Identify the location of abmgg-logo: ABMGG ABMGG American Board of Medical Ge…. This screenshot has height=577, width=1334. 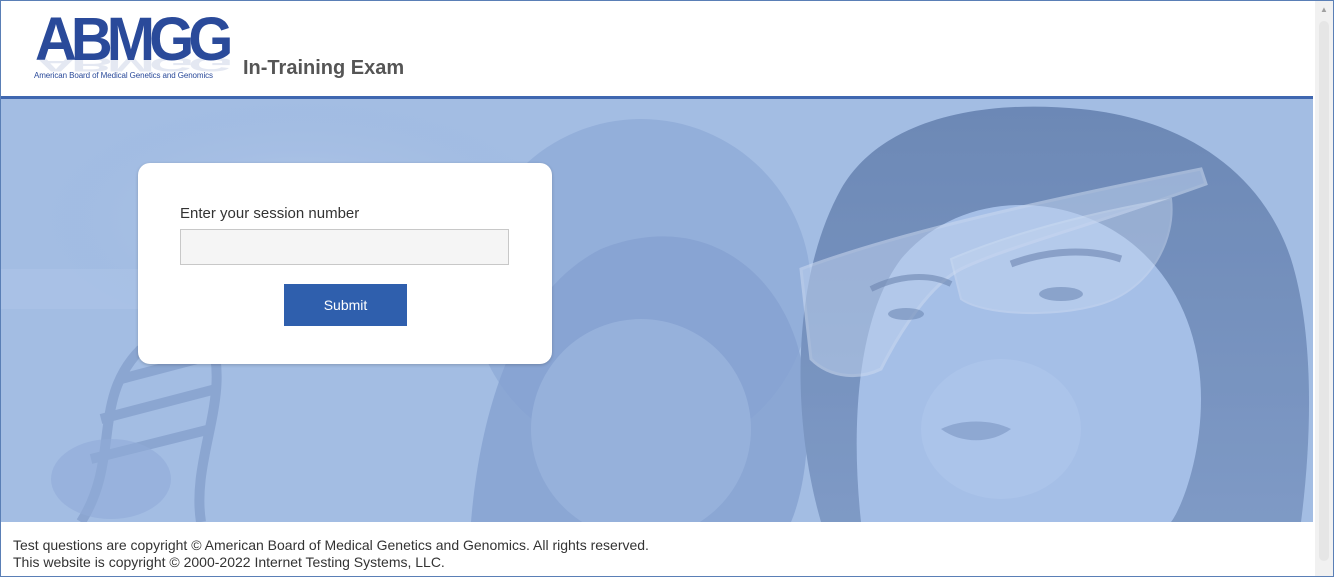
(134, 50).